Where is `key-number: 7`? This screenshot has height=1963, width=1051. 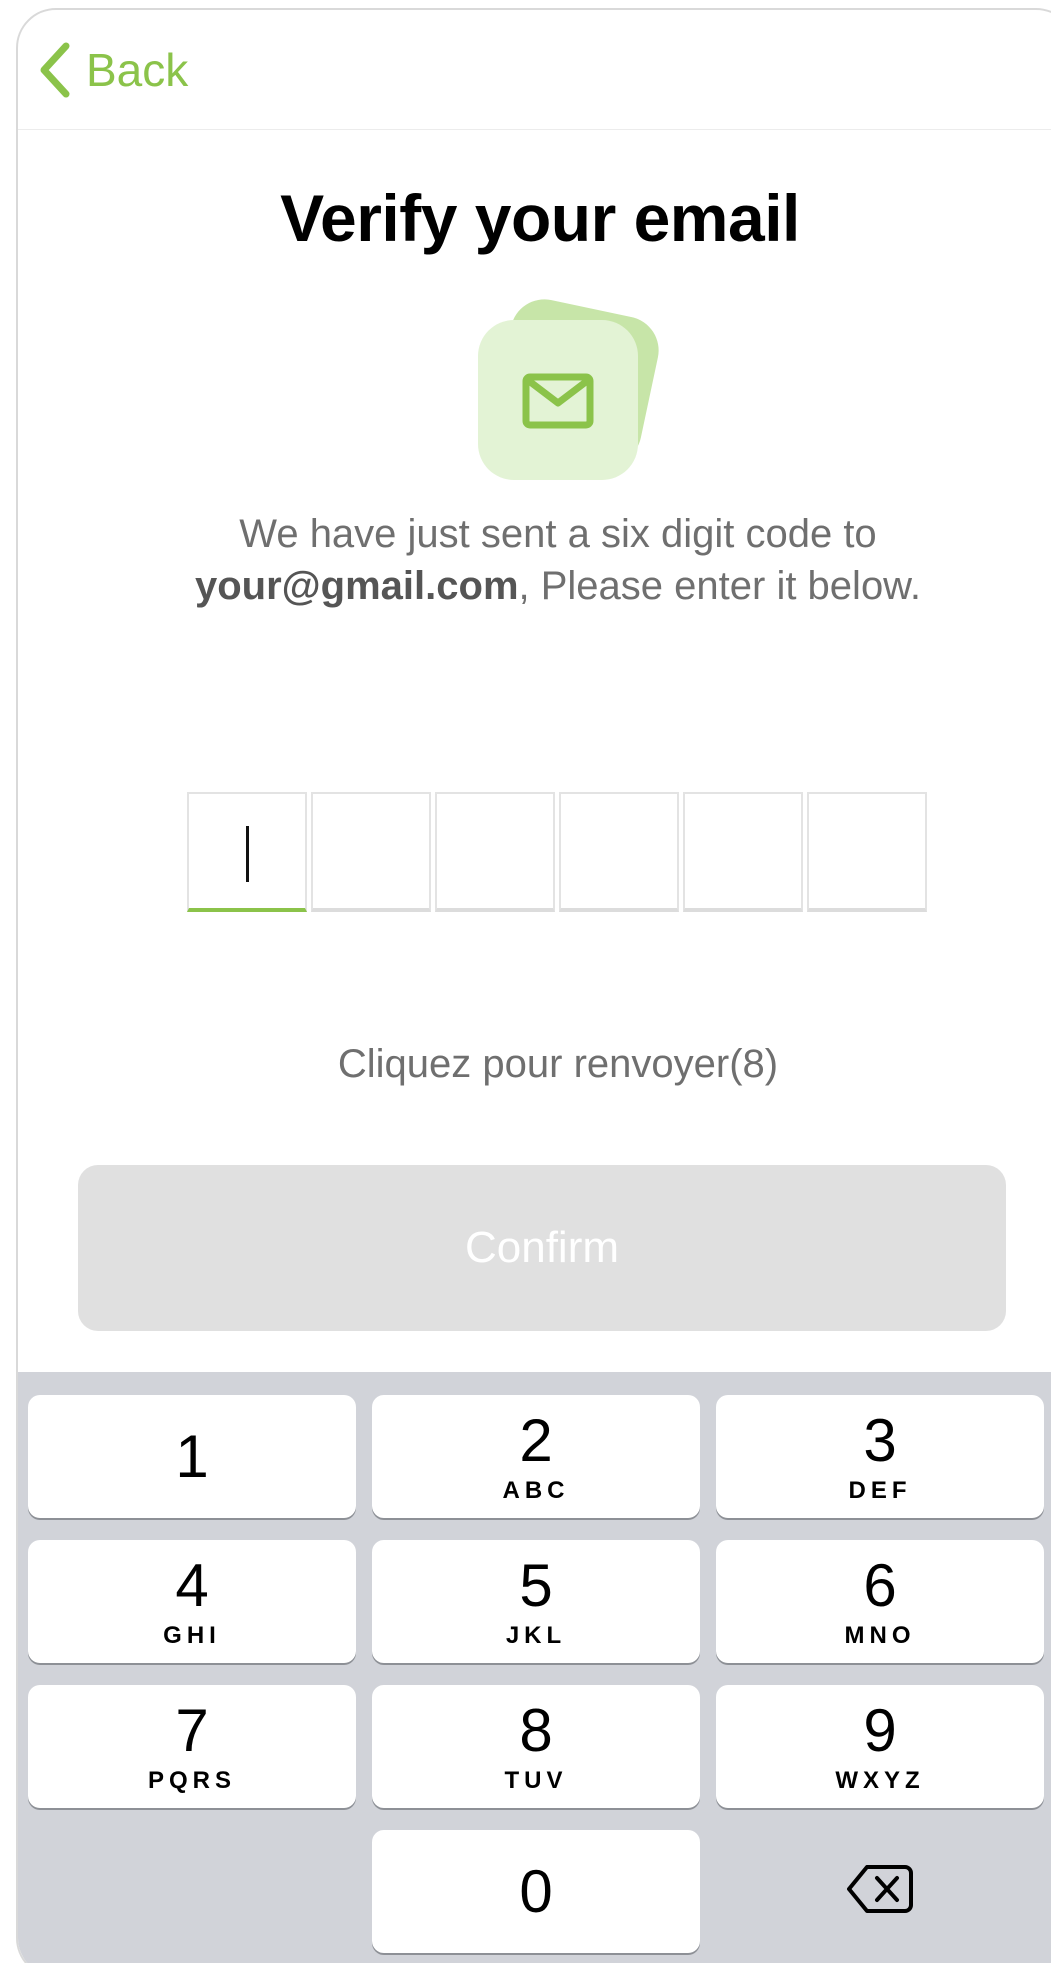
key-number: 7 is located at coordinates (192, 1730).